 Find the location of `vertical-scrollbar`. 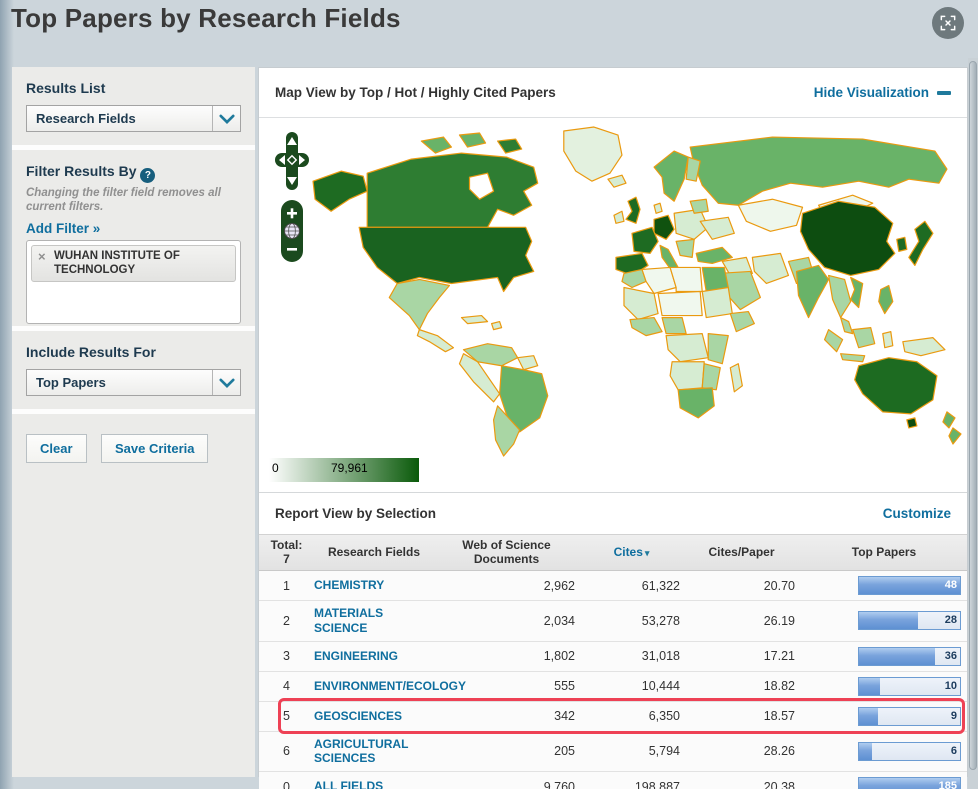

vertical-scrollbar is located at coordinates (973, 423).